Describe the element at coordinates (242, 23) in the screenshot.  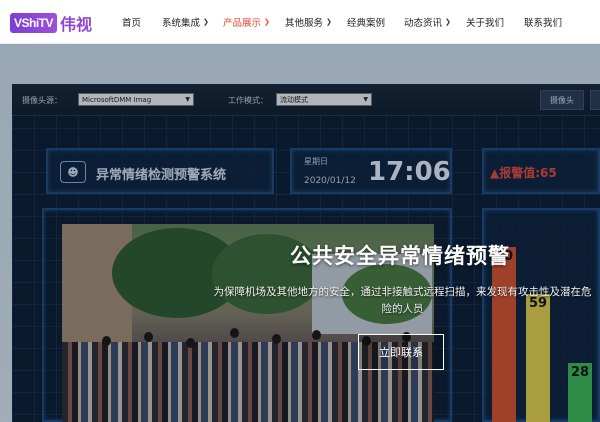
I see `nav-label: 产品展示` at that location.